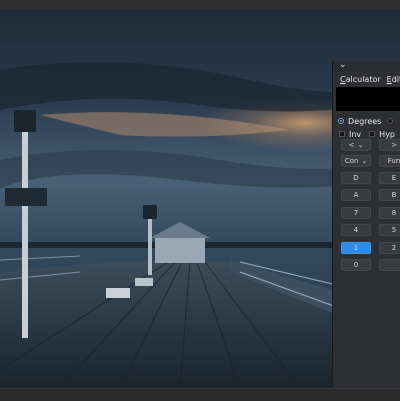 Image resolution: width=400 pixels, height=401 pixels. Describe the element at coordinates (389, 178) in the screenshot. I see `key-e: E` at that location.